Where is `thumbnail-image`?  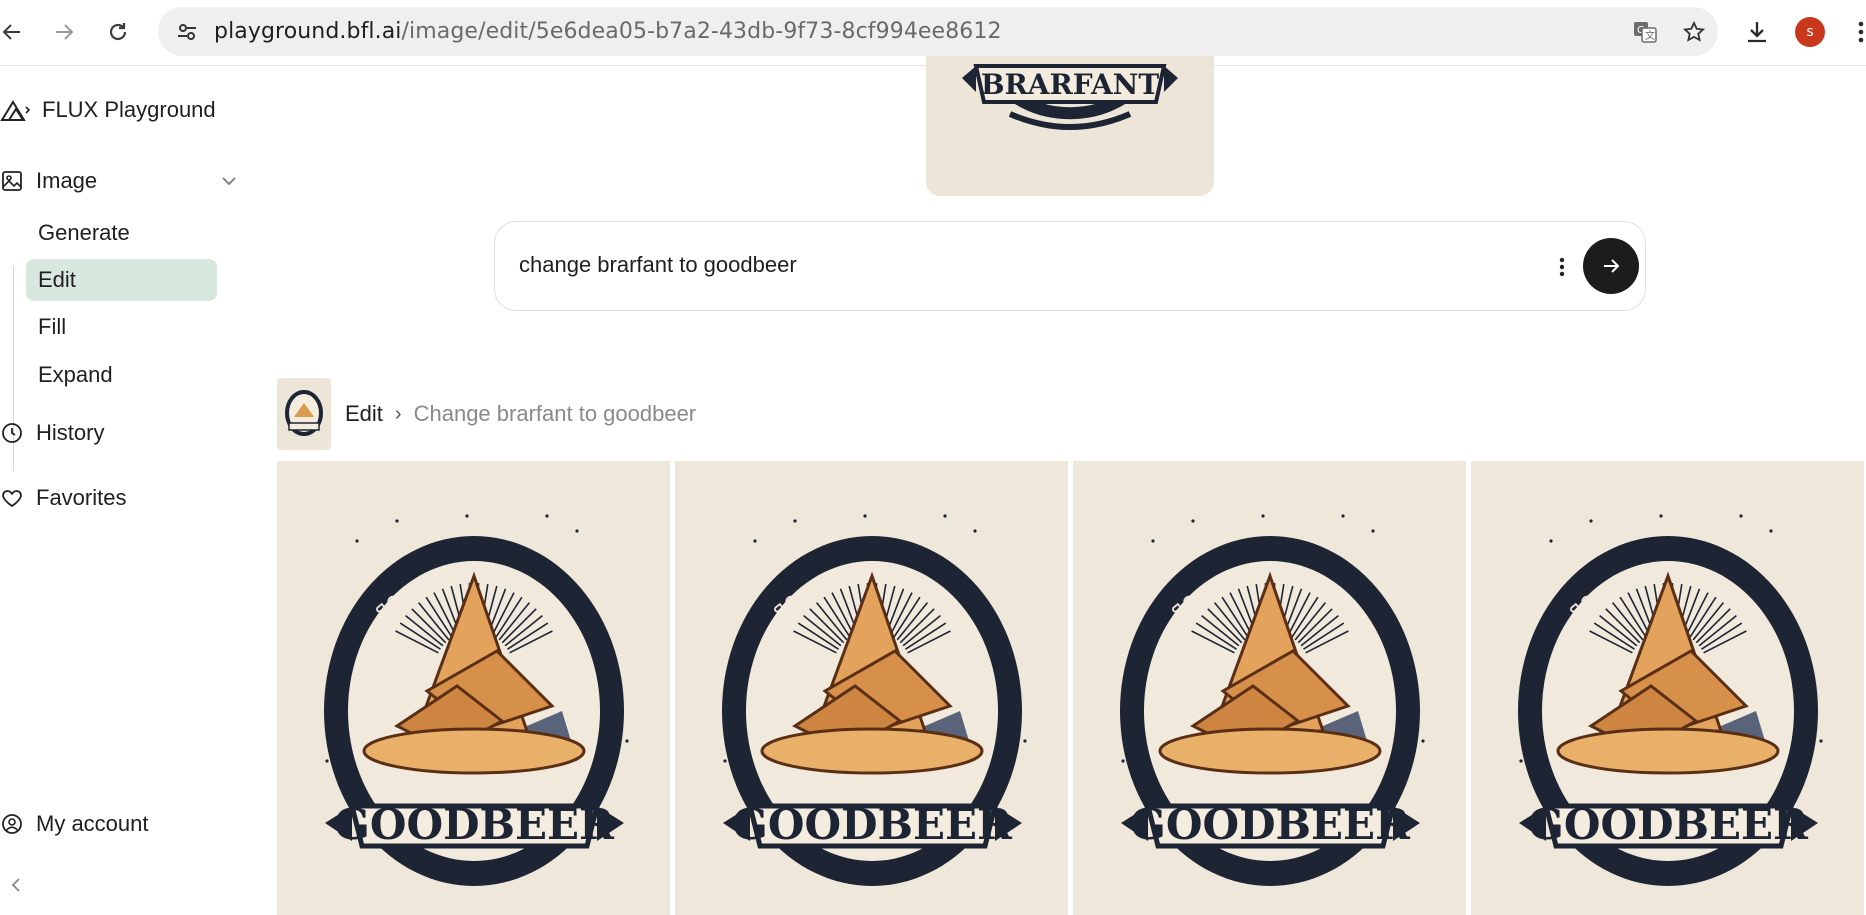 thumbnail-image is located at coordinates (304, 413).